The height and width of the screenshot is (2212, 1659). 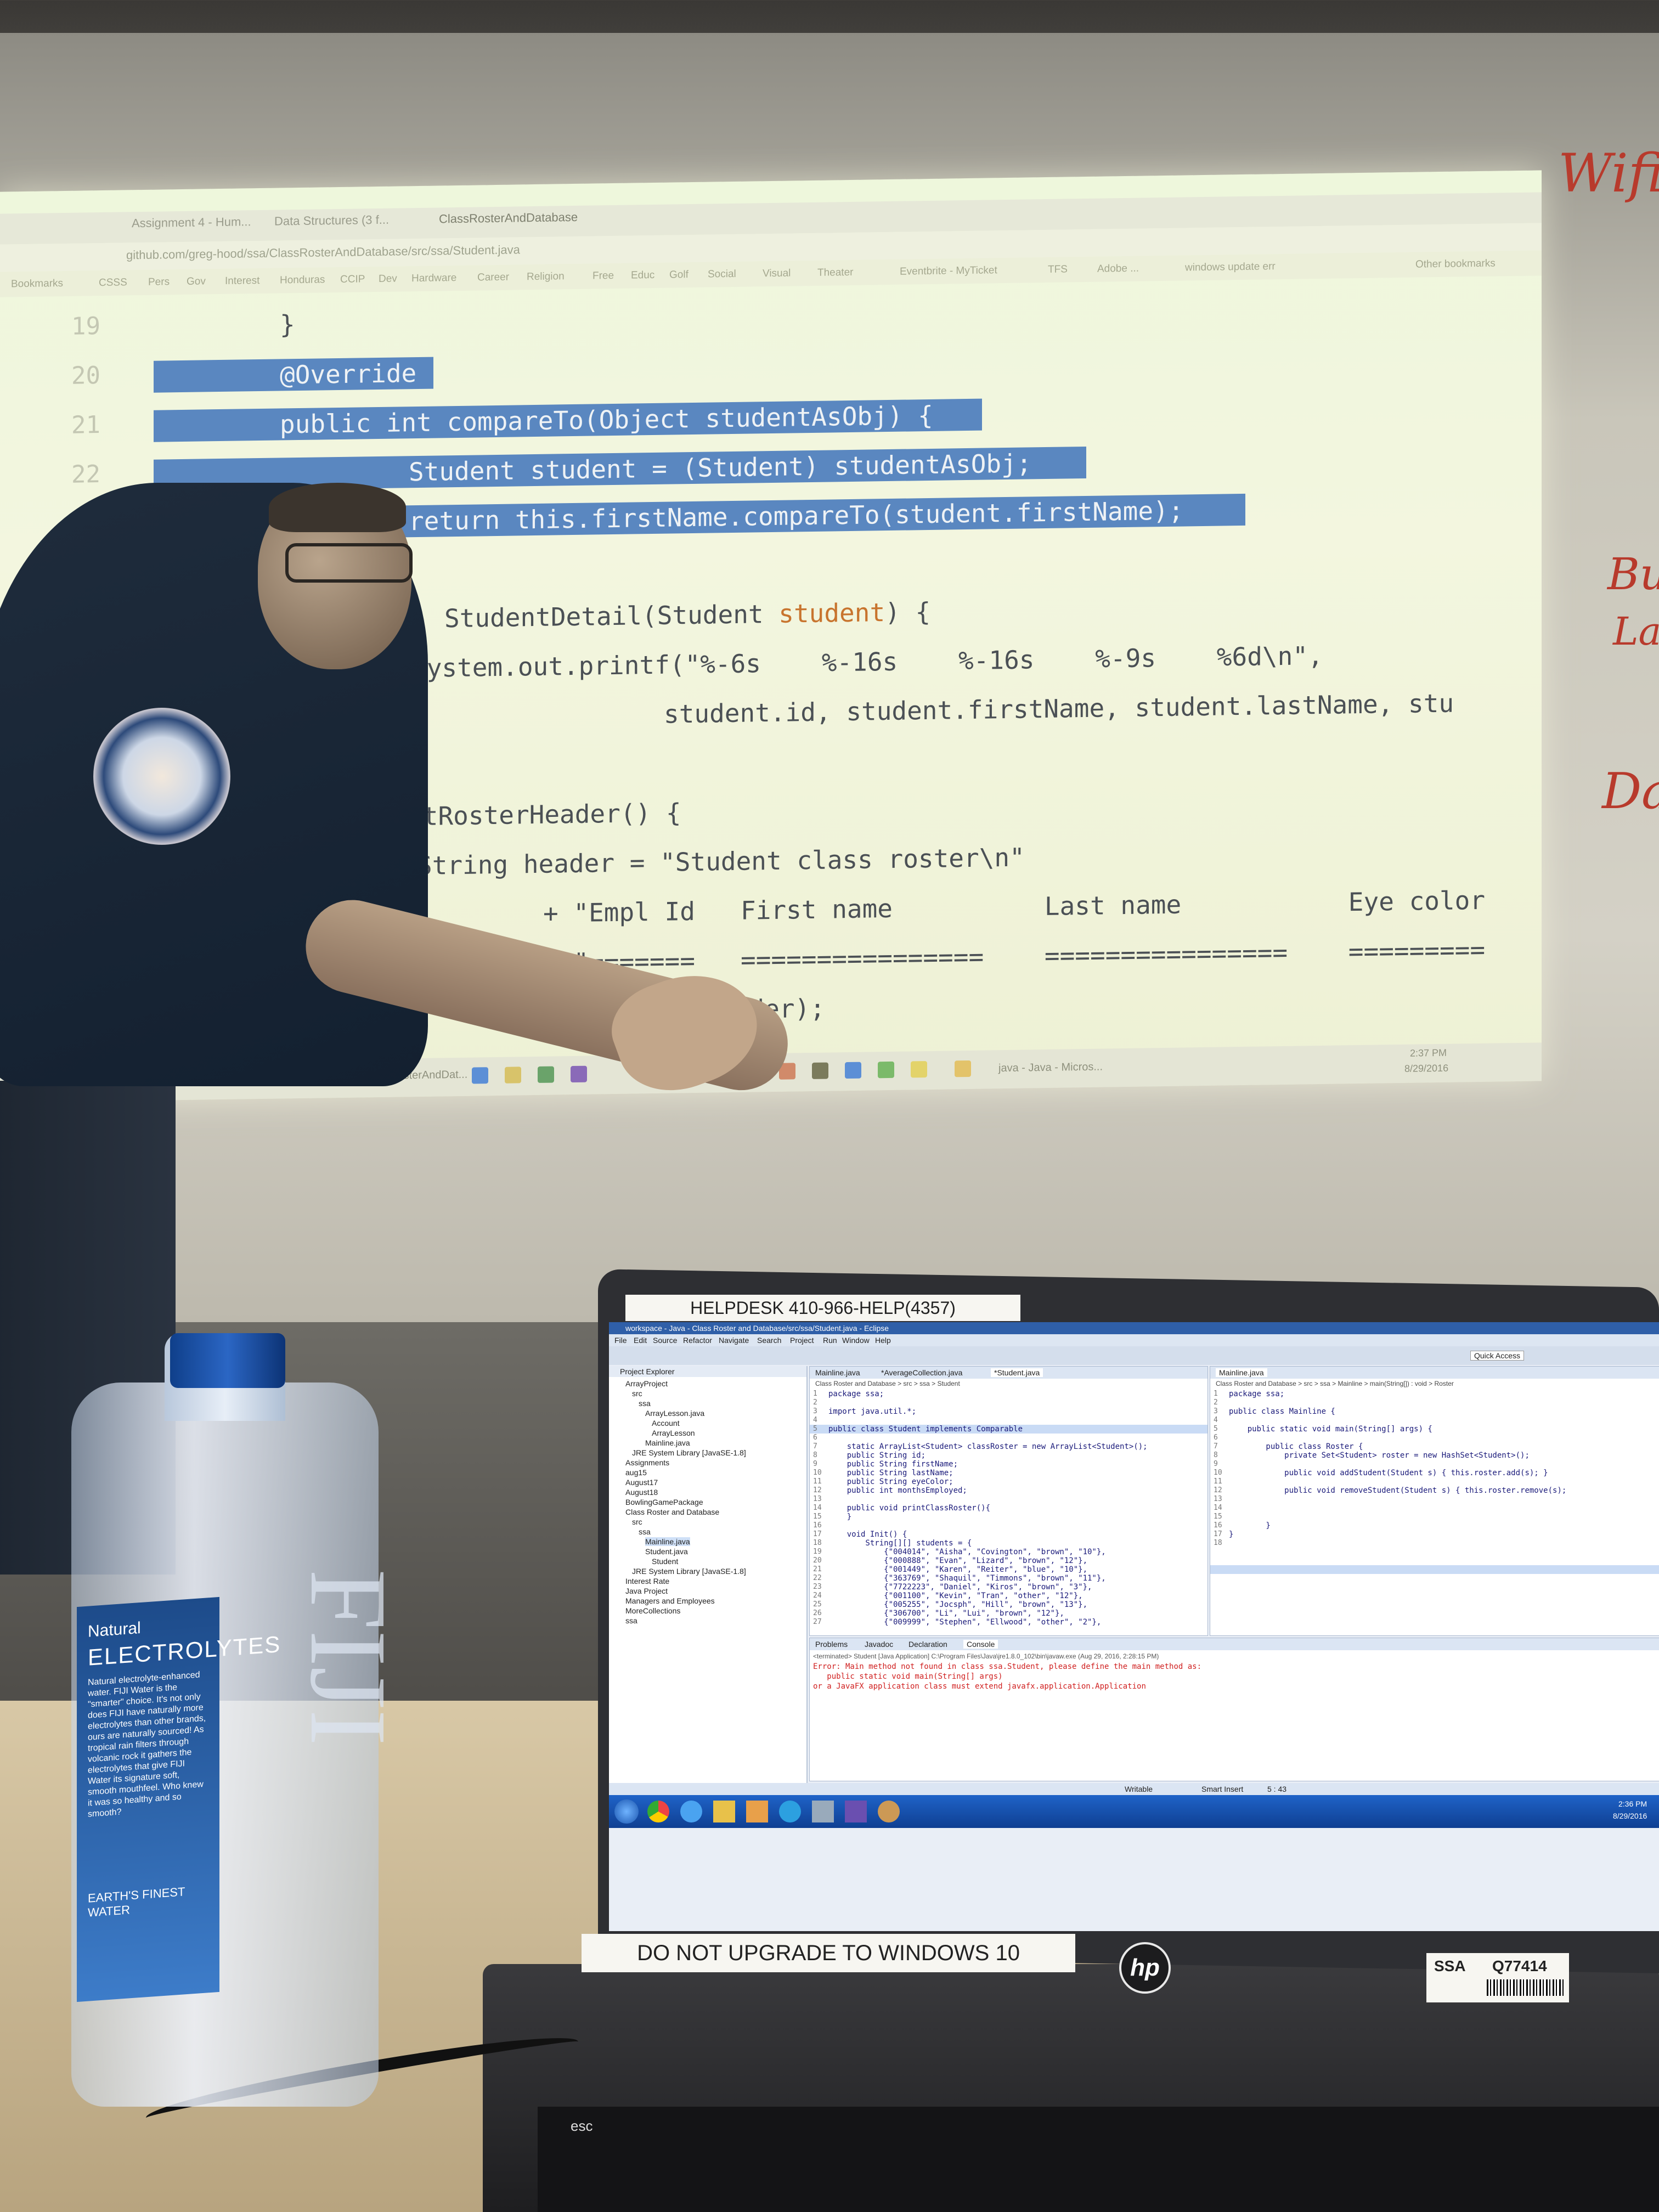 What do you see at coordinates (665, 1561) in the screenshot?
I see `tree-item: Student` at bounding box center [665, 1561].